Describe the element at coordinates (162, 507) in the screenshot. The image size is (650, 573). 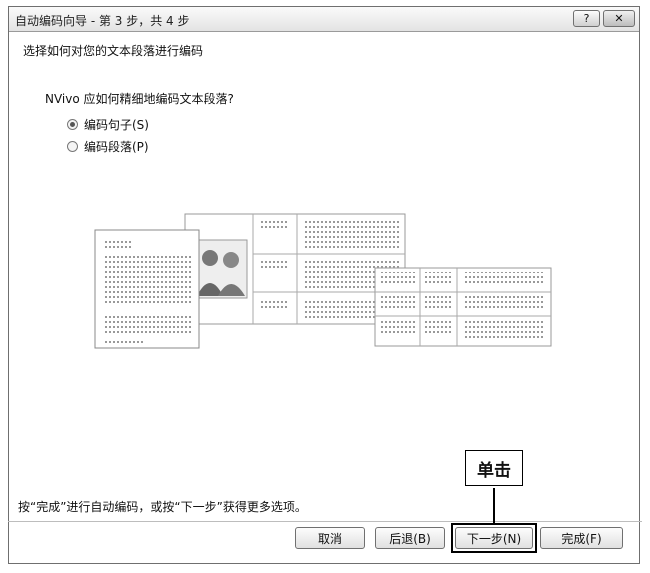
I see `footer-hint: 按“完成”进行自动编码，或按“下一步”获得更多选项。` at that location.